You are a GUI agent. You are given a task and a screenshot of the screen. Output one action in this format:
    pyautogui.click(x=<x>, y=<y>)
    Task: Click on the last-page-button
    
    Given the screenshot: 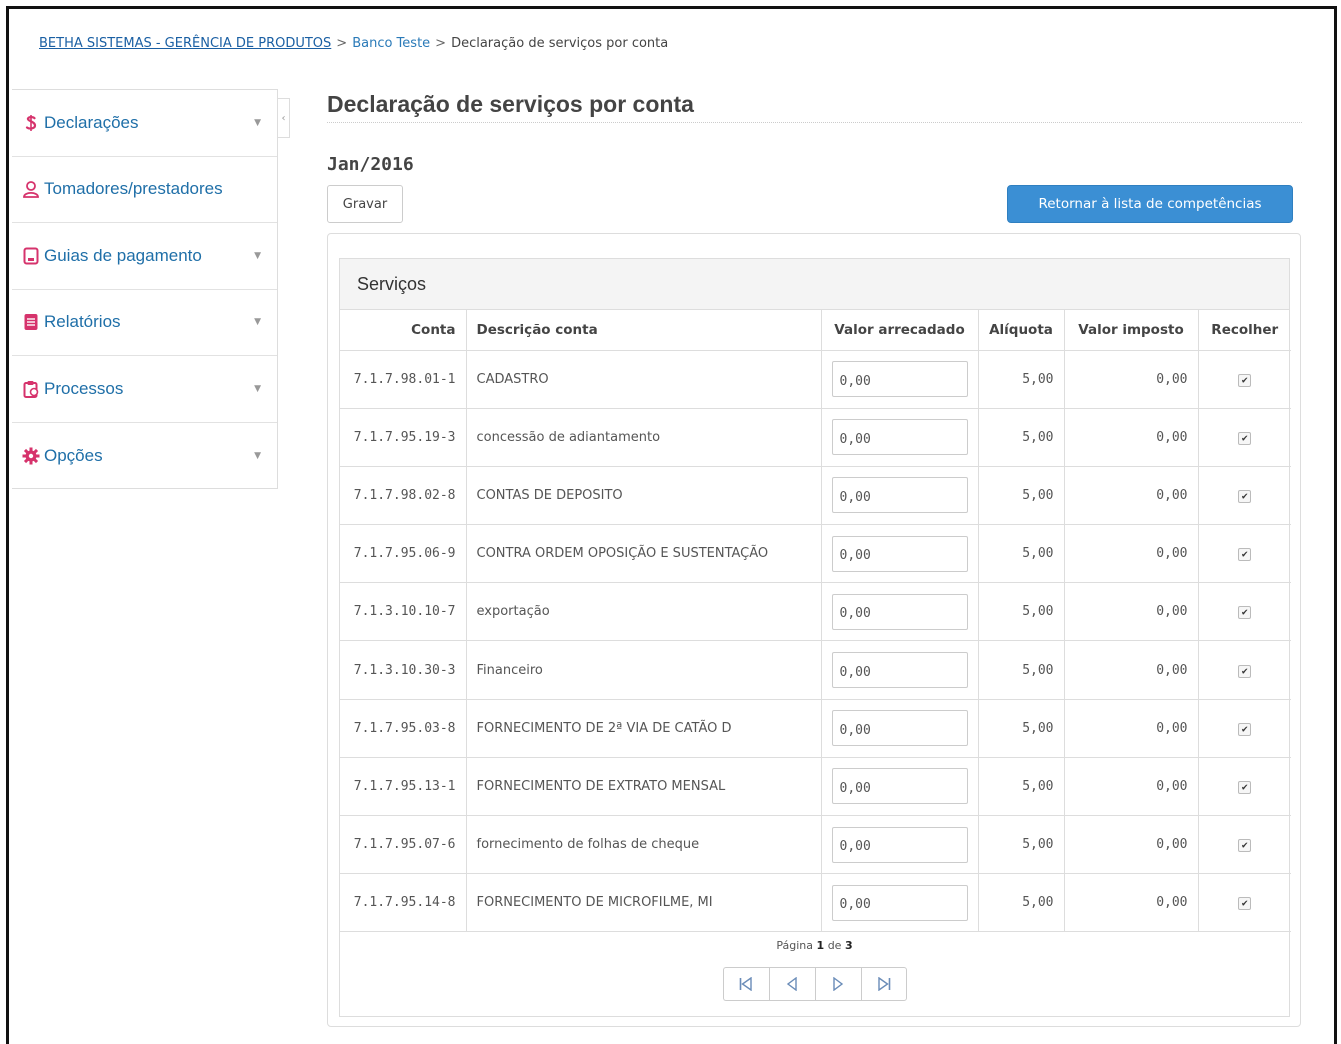 What is the action you would take?
    pyautogui.click(x=883, y=984)
    